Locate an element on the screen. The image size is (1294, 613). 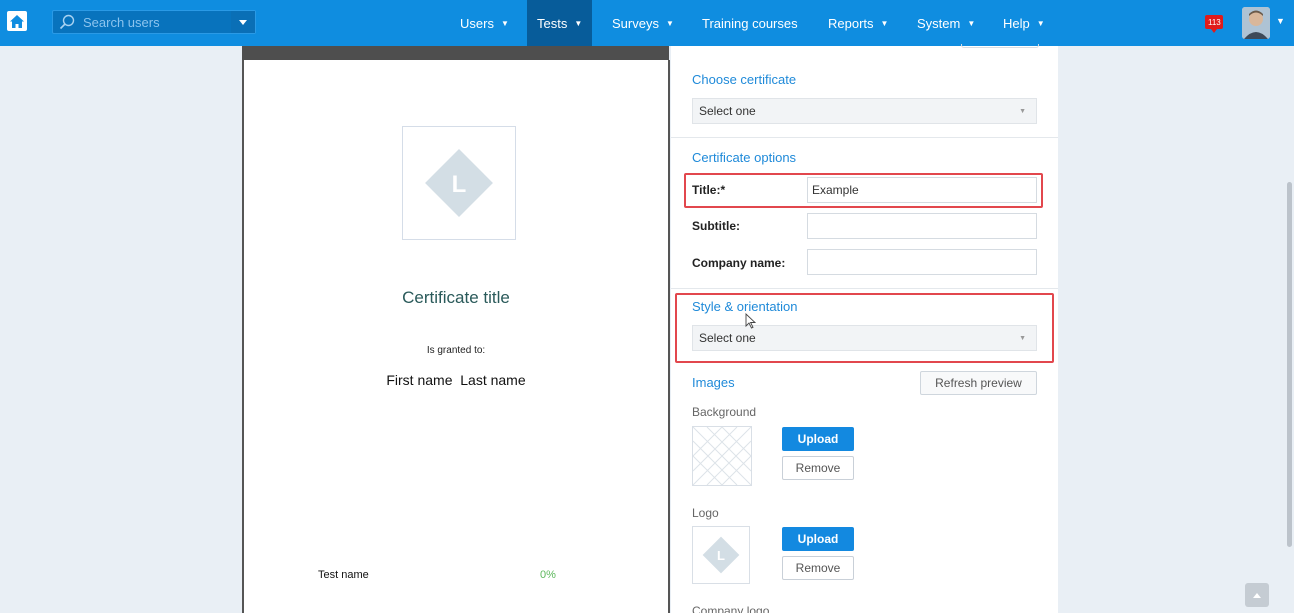
nav-item-system: System ▼ is located at coordinates (946, 23).